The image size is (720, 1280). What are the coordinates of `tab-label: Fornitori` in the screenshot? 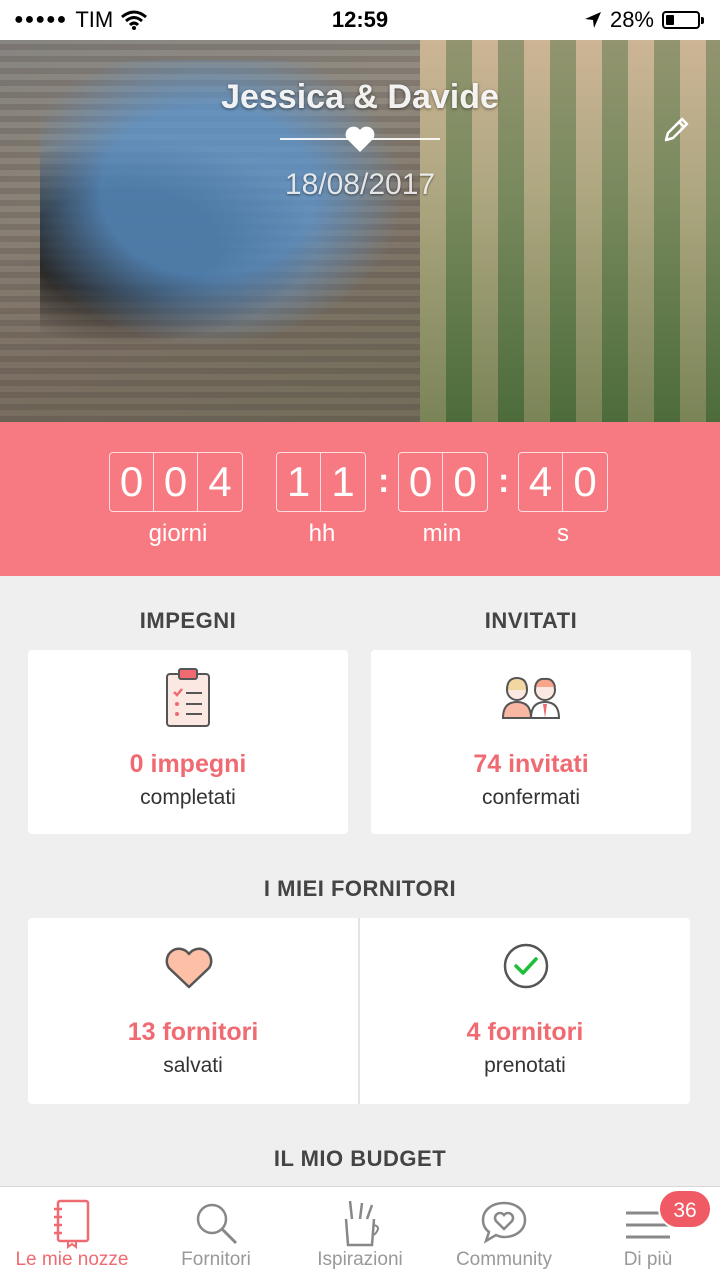 It's located at (216, 1259).